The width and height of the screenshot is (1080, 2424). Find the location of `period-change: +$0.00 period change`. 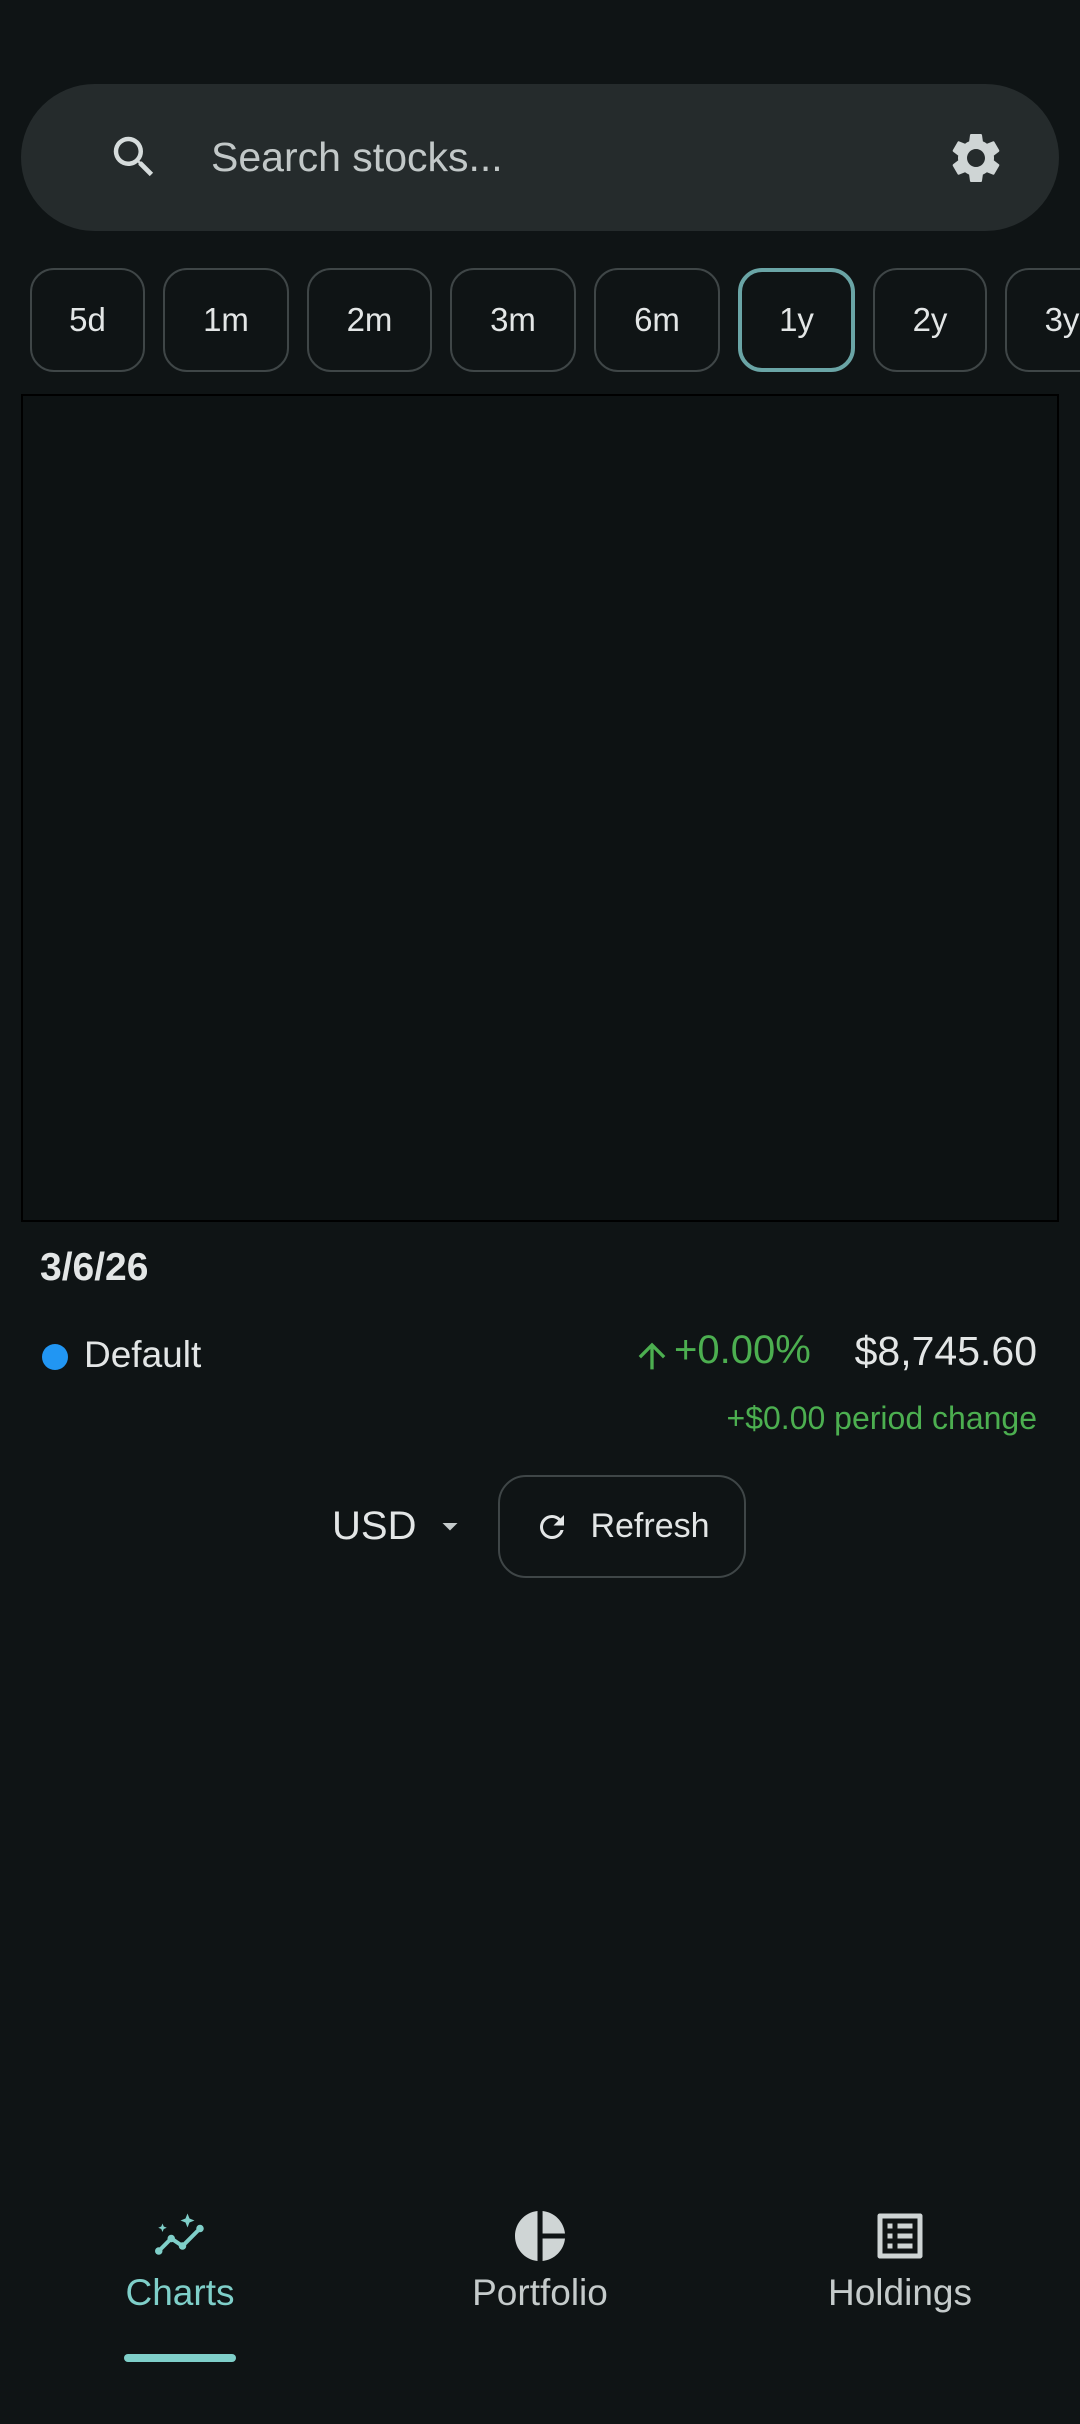

period-change: +$0.00 period change is located at coordinates (881, 1418).